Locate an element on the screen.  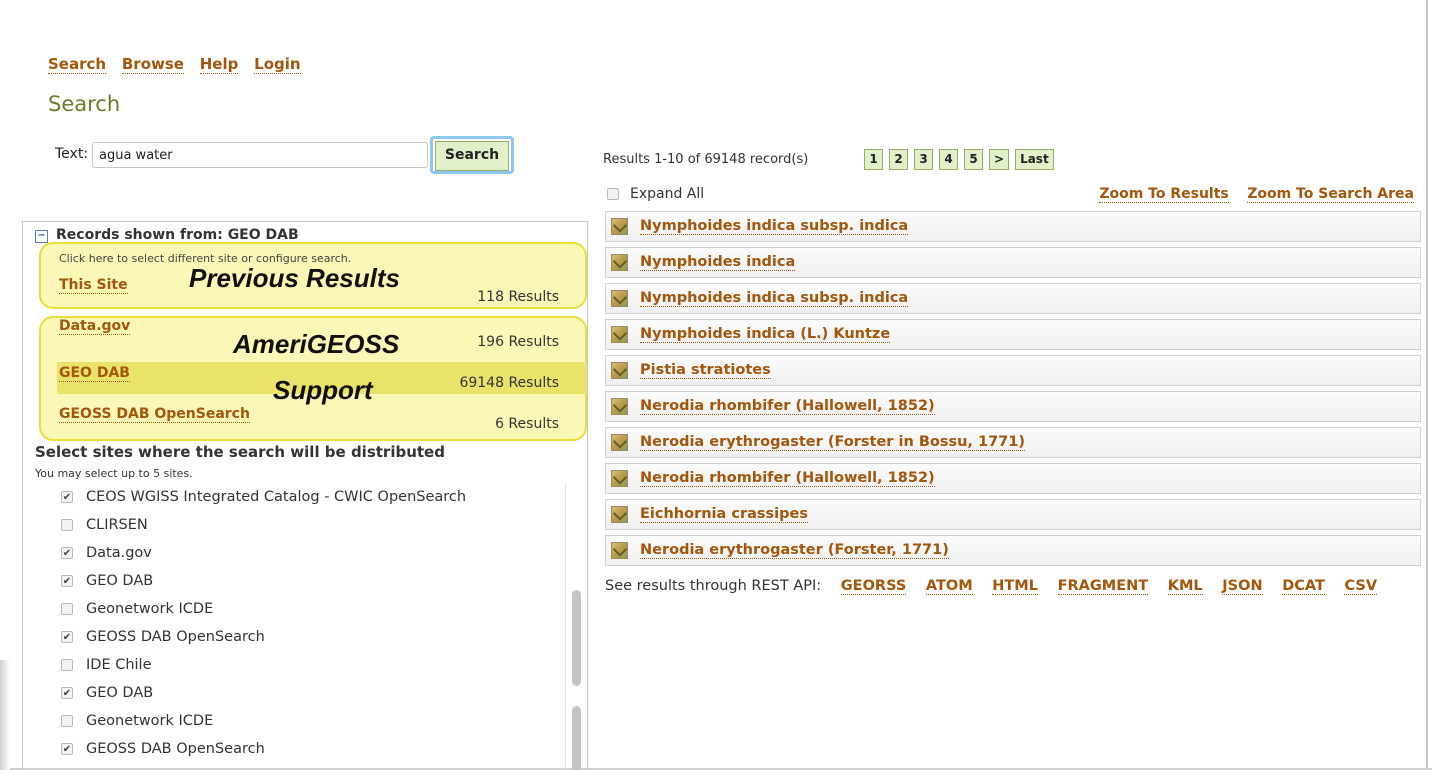
site-option: ✔ Data.gov is located at coordinates (263, 553).